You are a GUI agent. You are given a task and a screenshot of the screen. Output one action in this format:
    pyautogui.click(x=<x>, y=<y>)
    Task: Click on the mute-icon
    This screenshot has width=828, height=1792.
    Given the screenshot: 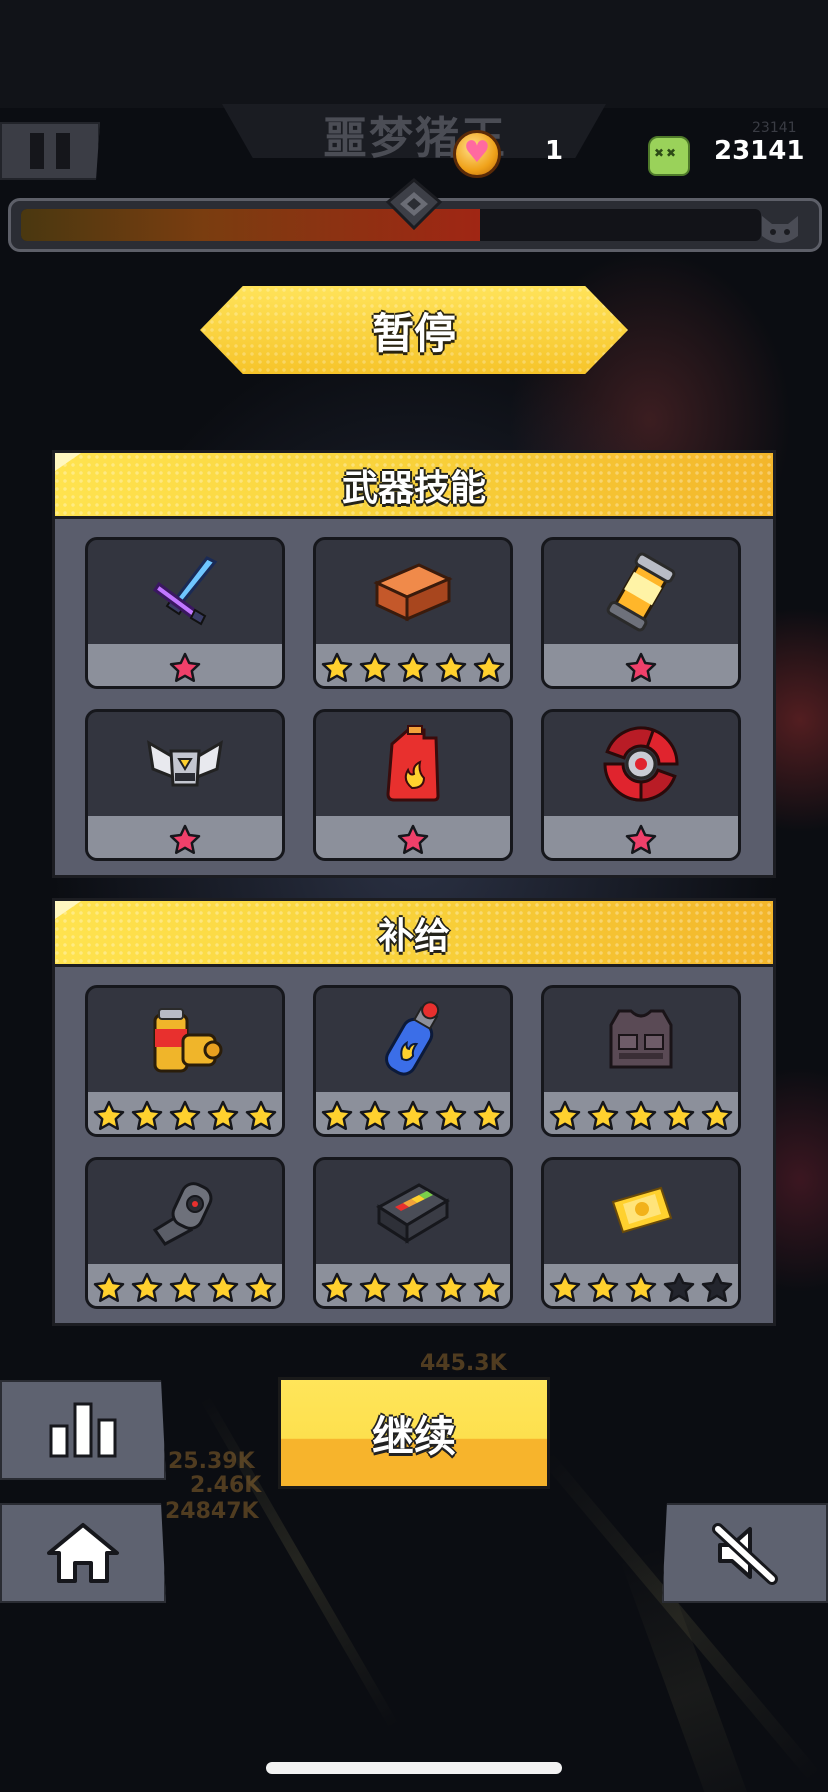 What is the action you would take?
    pyautogui.click(x=745, y=1554)
    